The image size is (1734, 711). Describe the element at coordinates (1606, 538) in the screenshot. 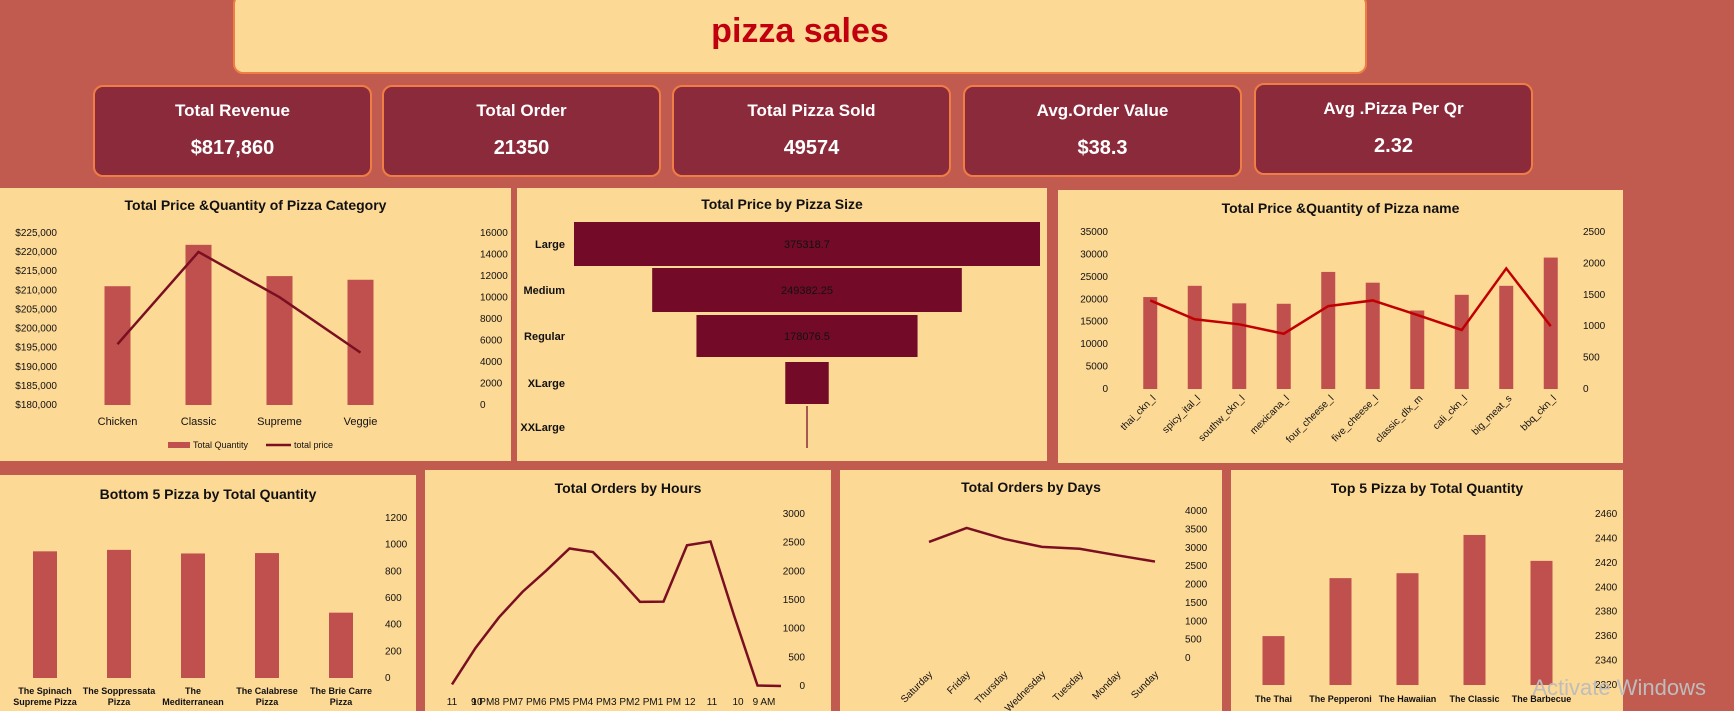

I see `y-tick-label: 2440` at that location.